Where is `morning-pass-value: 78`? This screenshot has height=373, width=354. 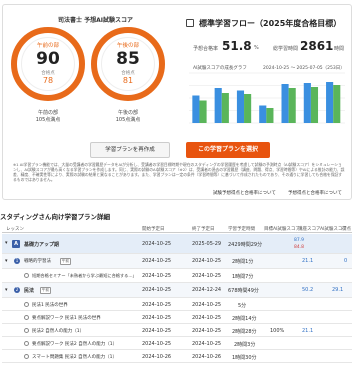
morning-pass-value: 78 is located at coordinates (48, 80).